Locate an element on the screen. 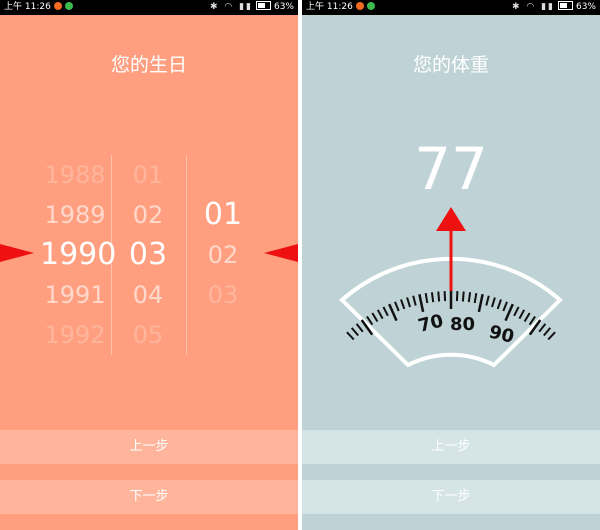 The image size is (600, 530). weight-title: 您的体重 is located at coordinates (450, 65).